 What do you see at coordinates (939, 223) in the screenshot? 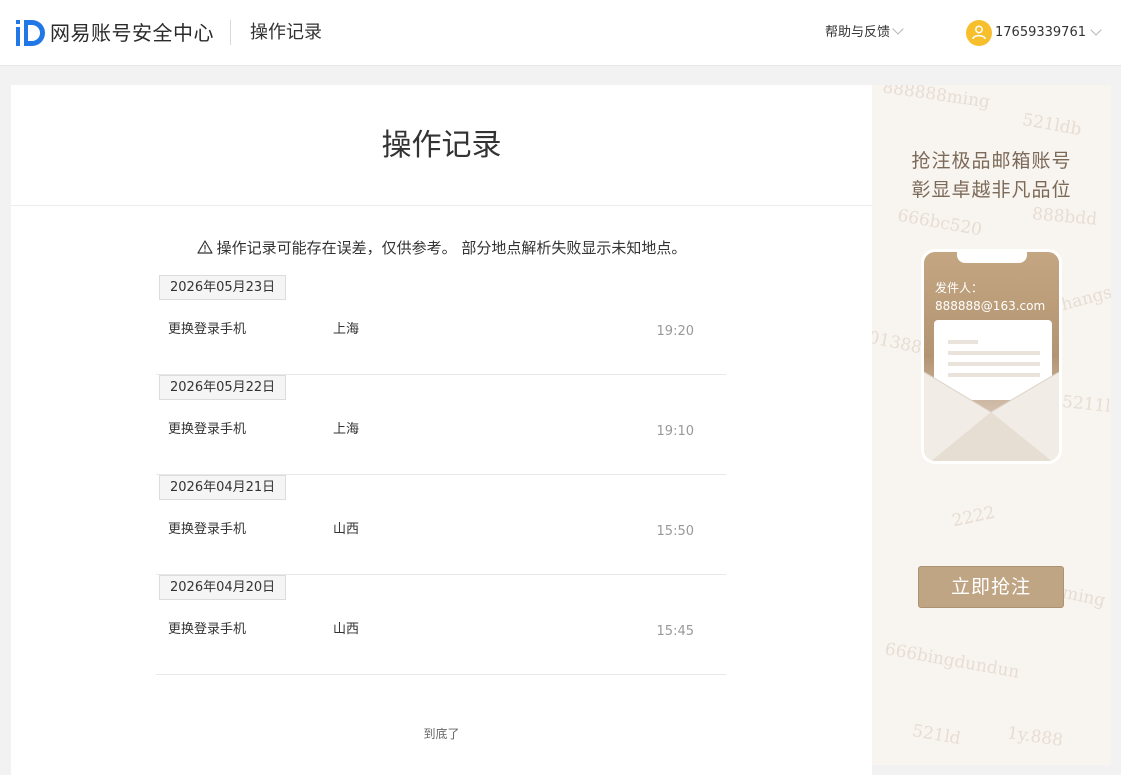
I see `watermark-text: 666bc520` at bounding box center [939, 223].